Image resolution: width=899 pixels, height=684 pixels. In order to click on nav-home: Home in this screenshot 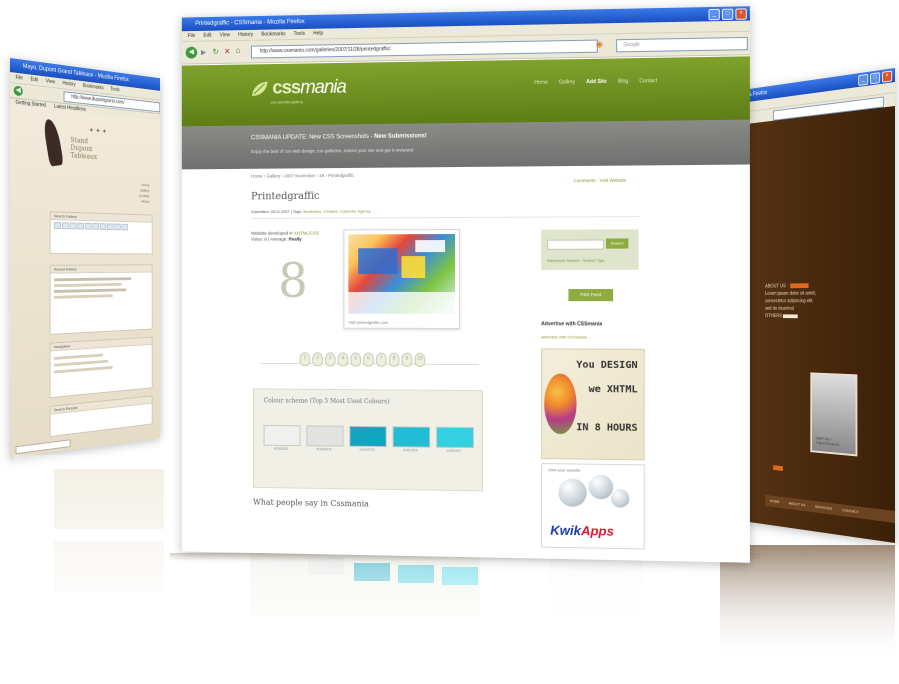, I will do `click(540, 83)`.